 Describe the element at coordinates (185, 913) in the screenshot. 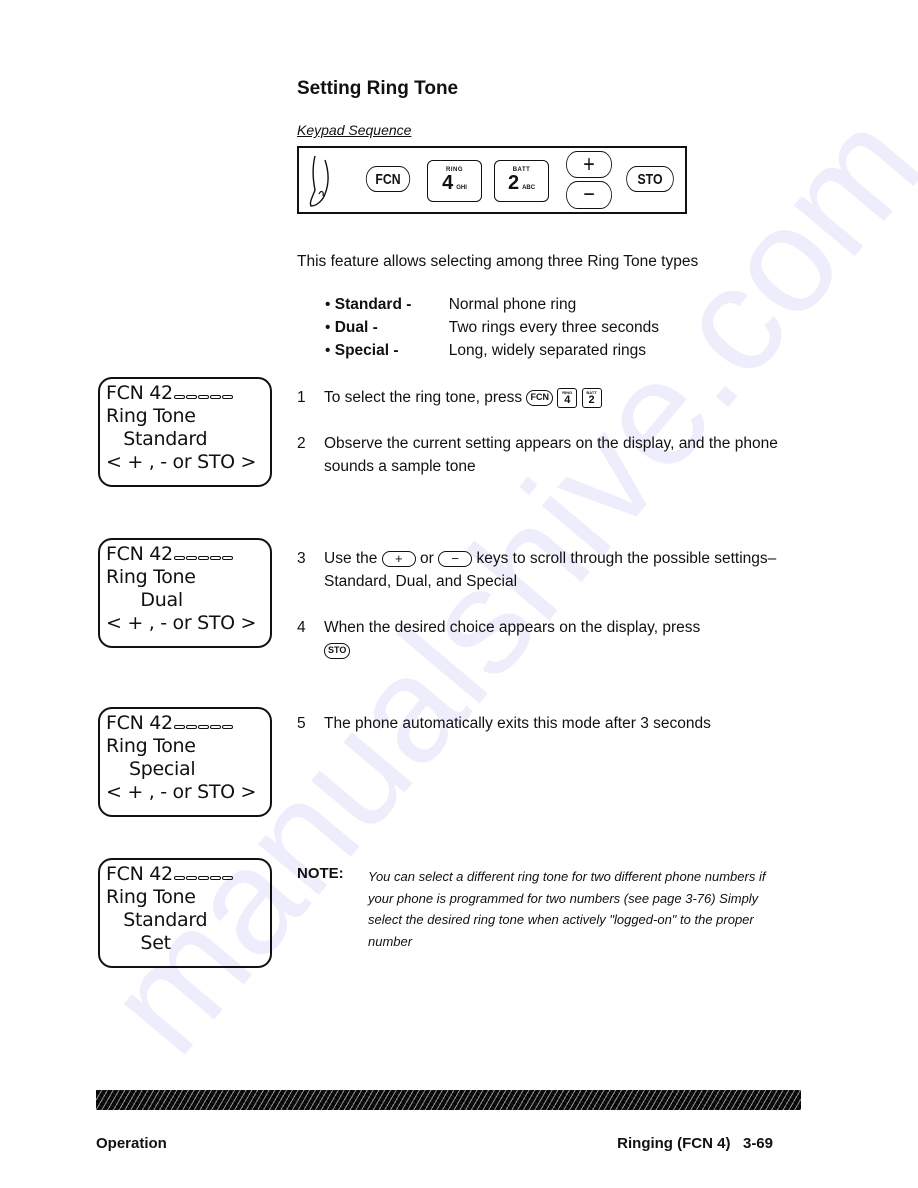

I see `lcd-display-set: FCN 42 Ring Tone Standard Set` at that location.